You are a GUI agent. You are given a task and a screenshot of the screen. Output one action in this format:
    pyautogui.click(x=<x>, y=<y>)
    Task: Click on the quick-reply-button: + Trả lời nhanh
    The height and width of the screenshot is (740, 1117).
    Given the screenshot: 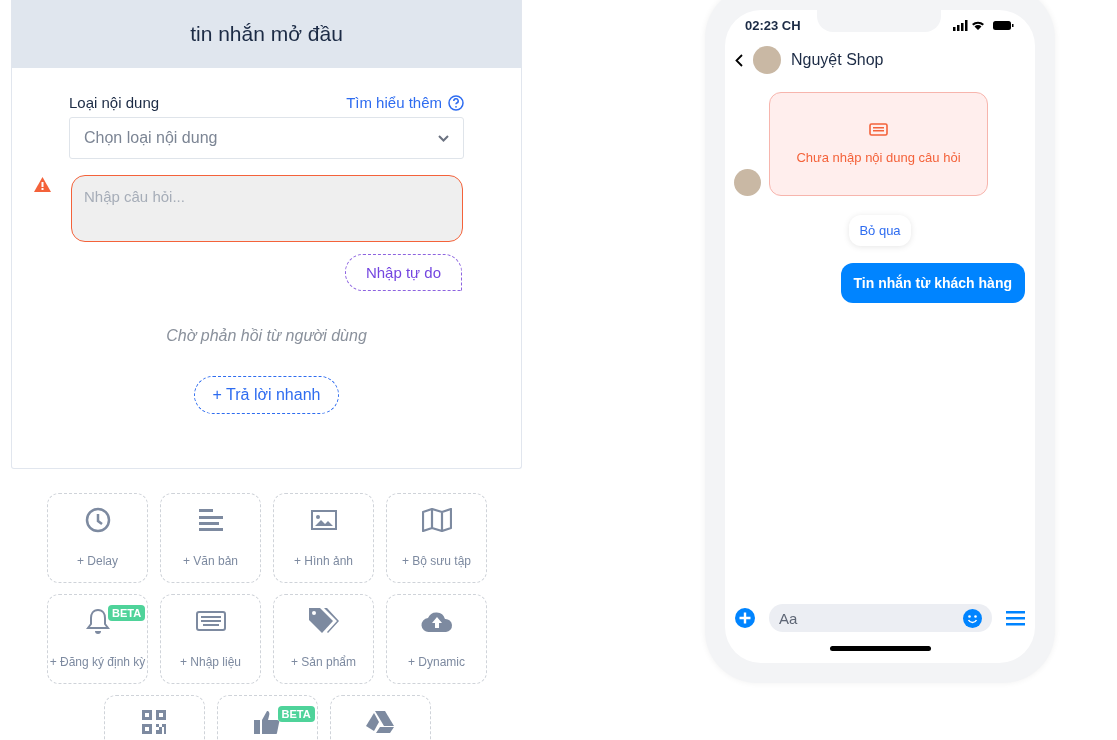 What is the action you would take?
    pyautogui.click(x=266, y=395)
    